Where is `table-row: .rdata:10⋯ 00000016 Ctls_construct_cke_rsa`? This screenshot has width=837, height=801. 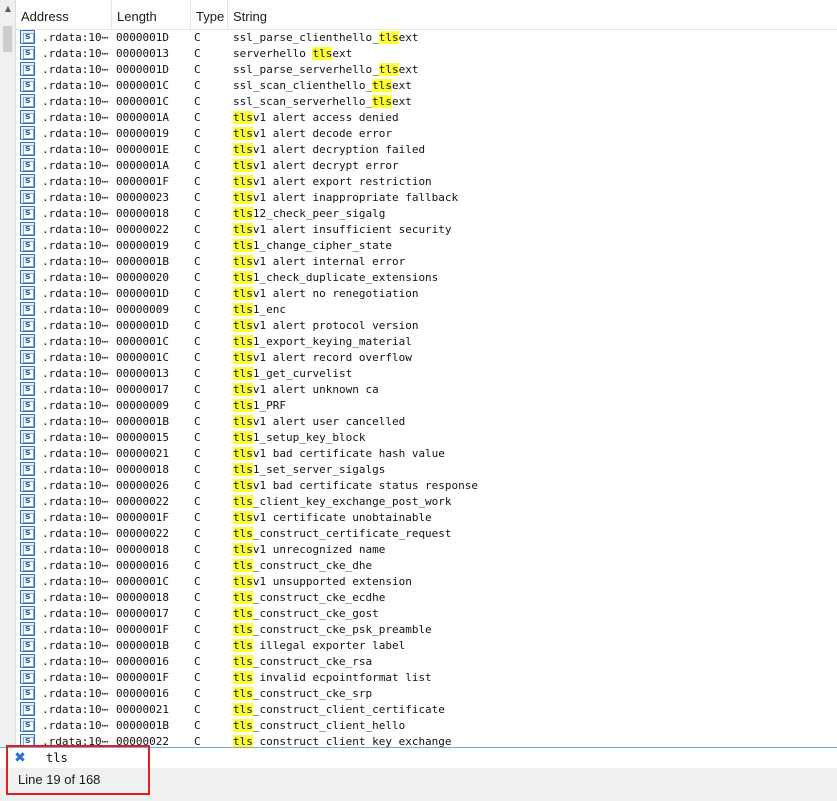 table-row: .rdata:10⋯ 00000016 Ctls_construct_cke_rsa is located at coordinates (426, 661).